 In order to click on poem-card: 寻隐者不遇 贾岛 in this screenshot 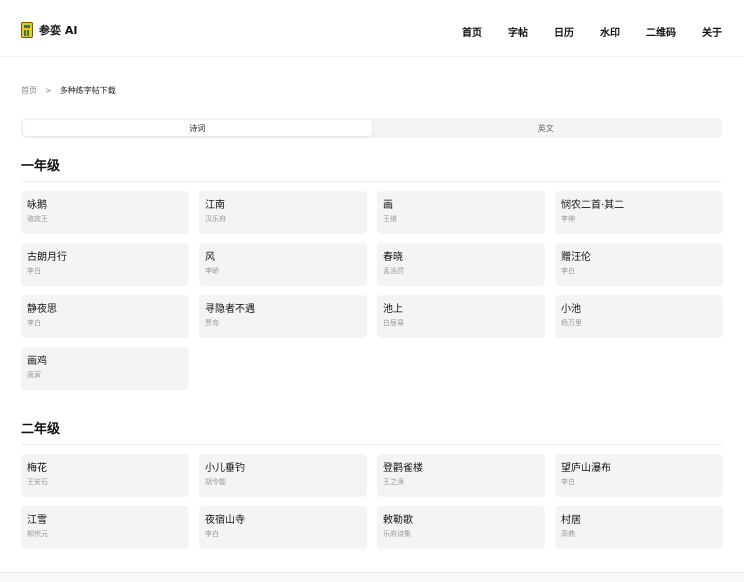, I will do `click(283, 316)`.